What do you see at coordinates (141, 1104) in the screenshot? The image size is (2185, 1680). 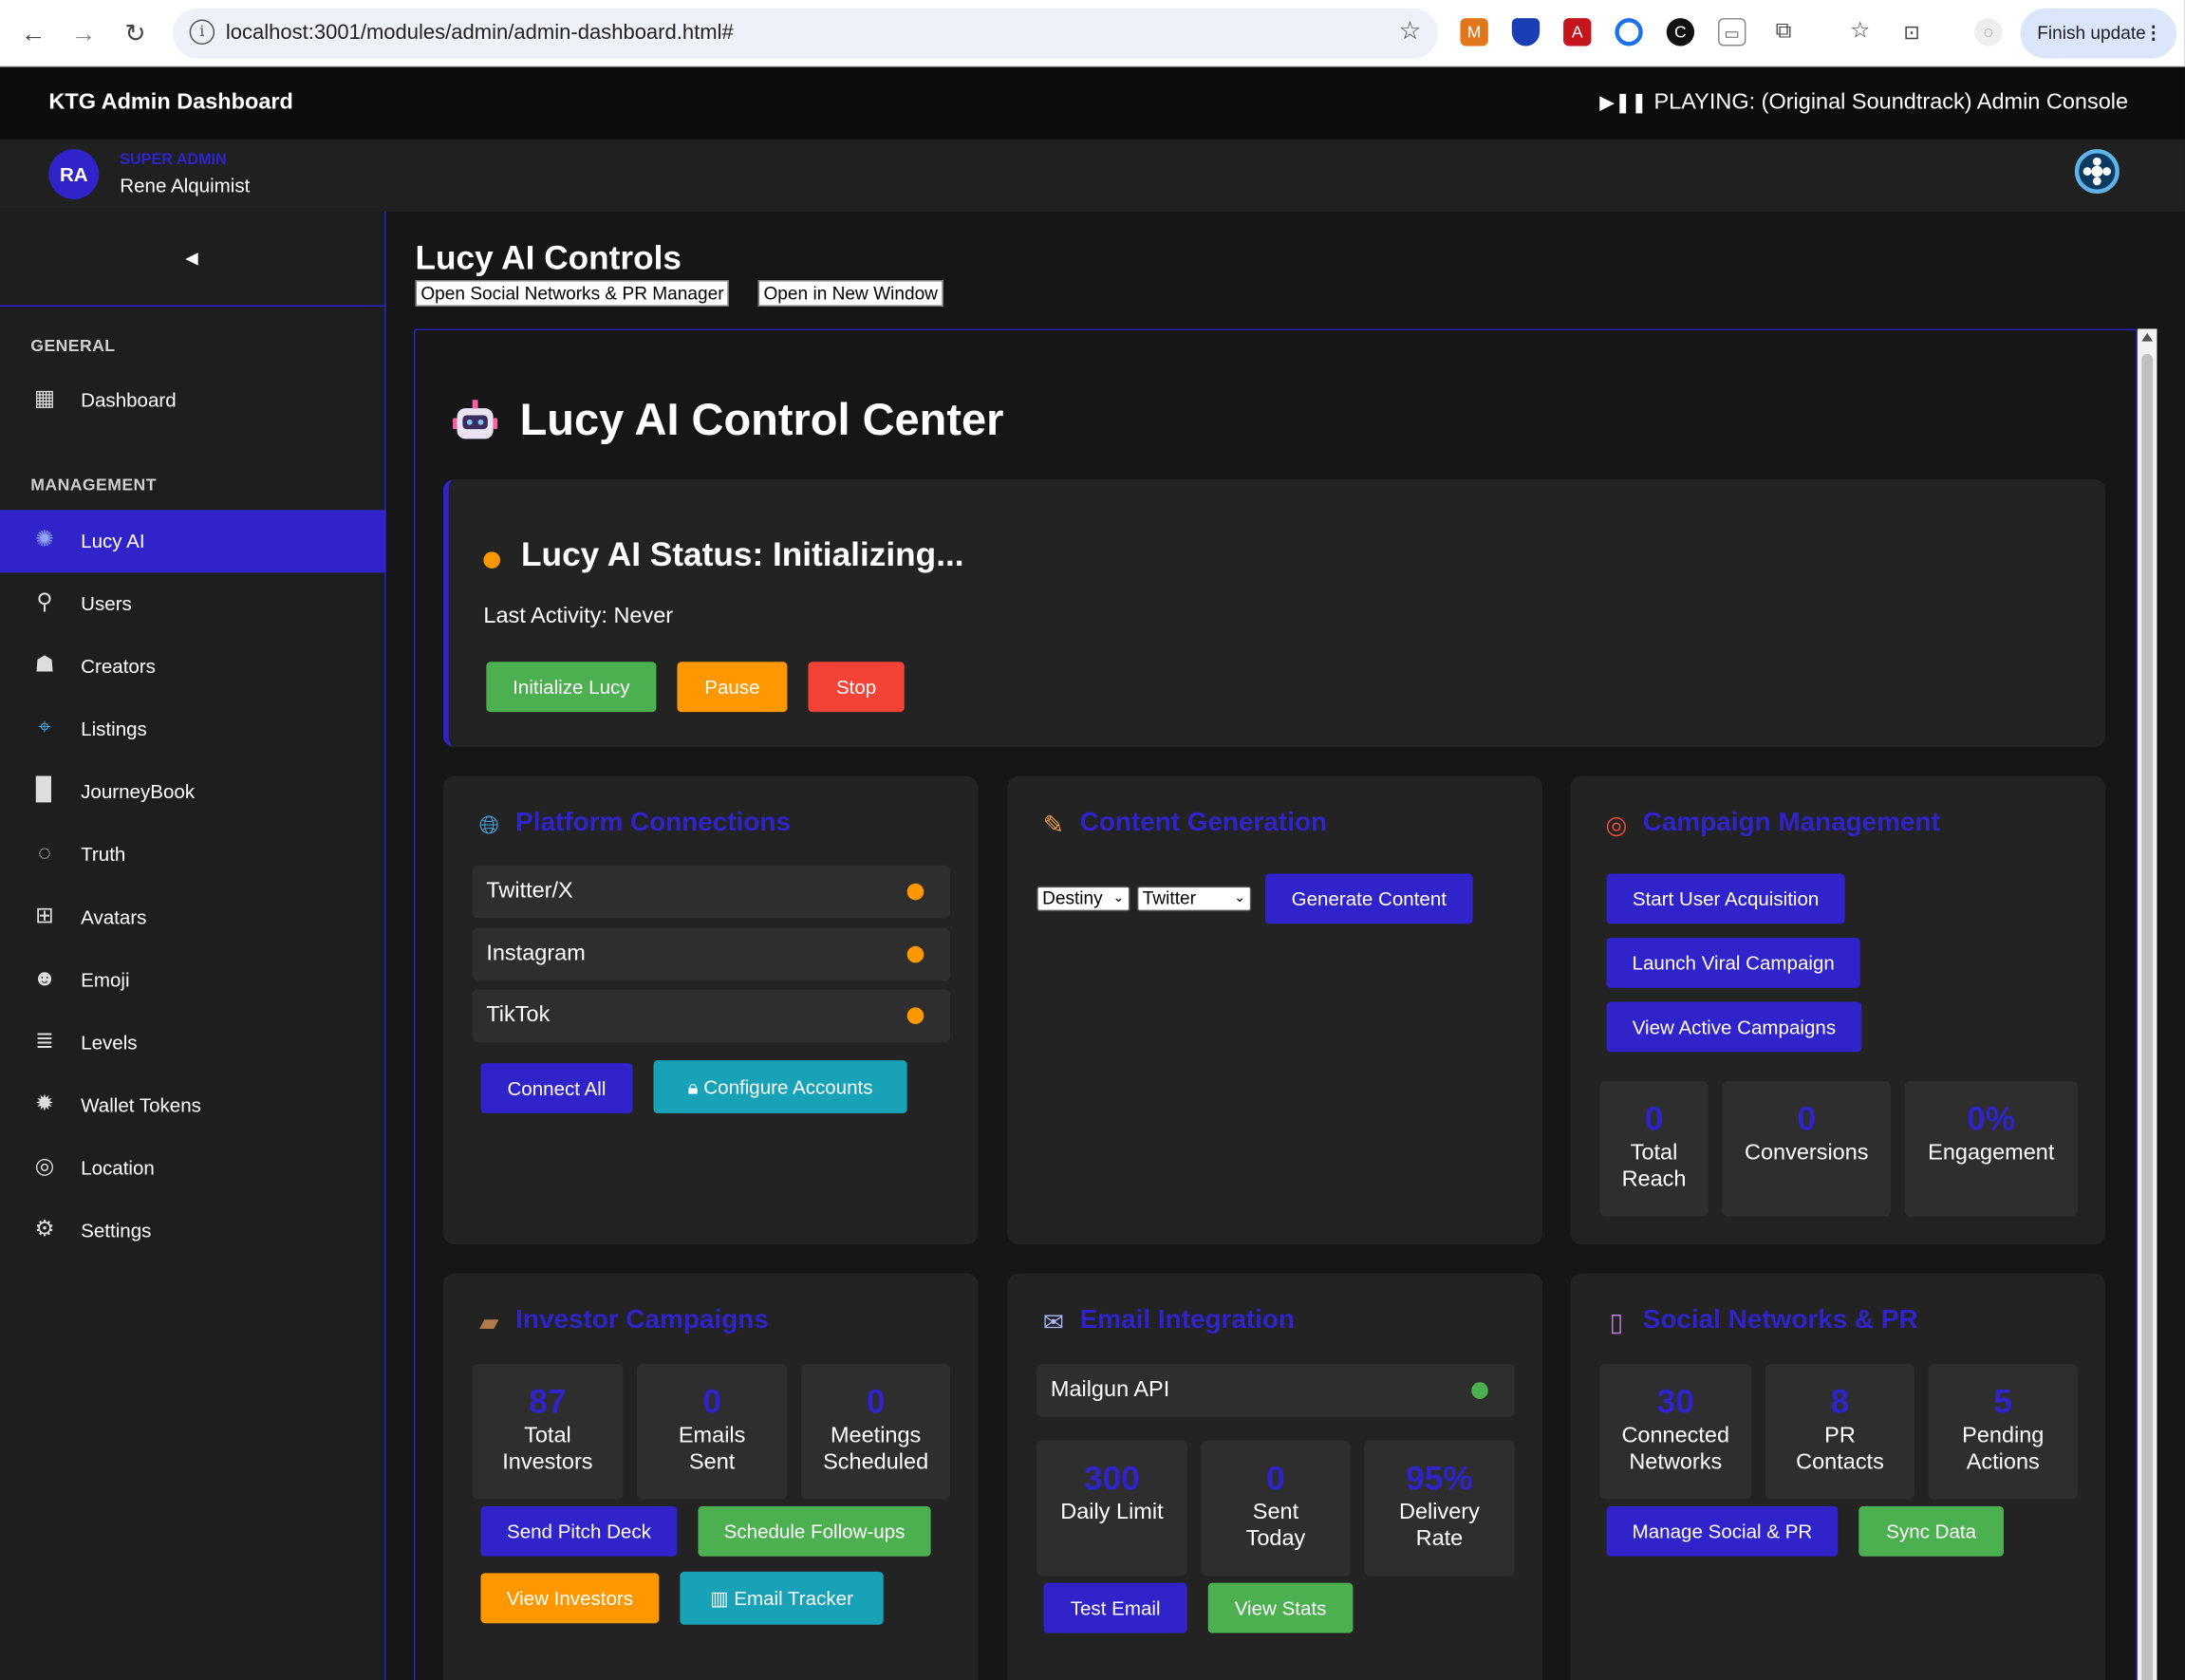 I see `sidebar-item-label: Wallet Tokens` at bounding box center [141, 1104].